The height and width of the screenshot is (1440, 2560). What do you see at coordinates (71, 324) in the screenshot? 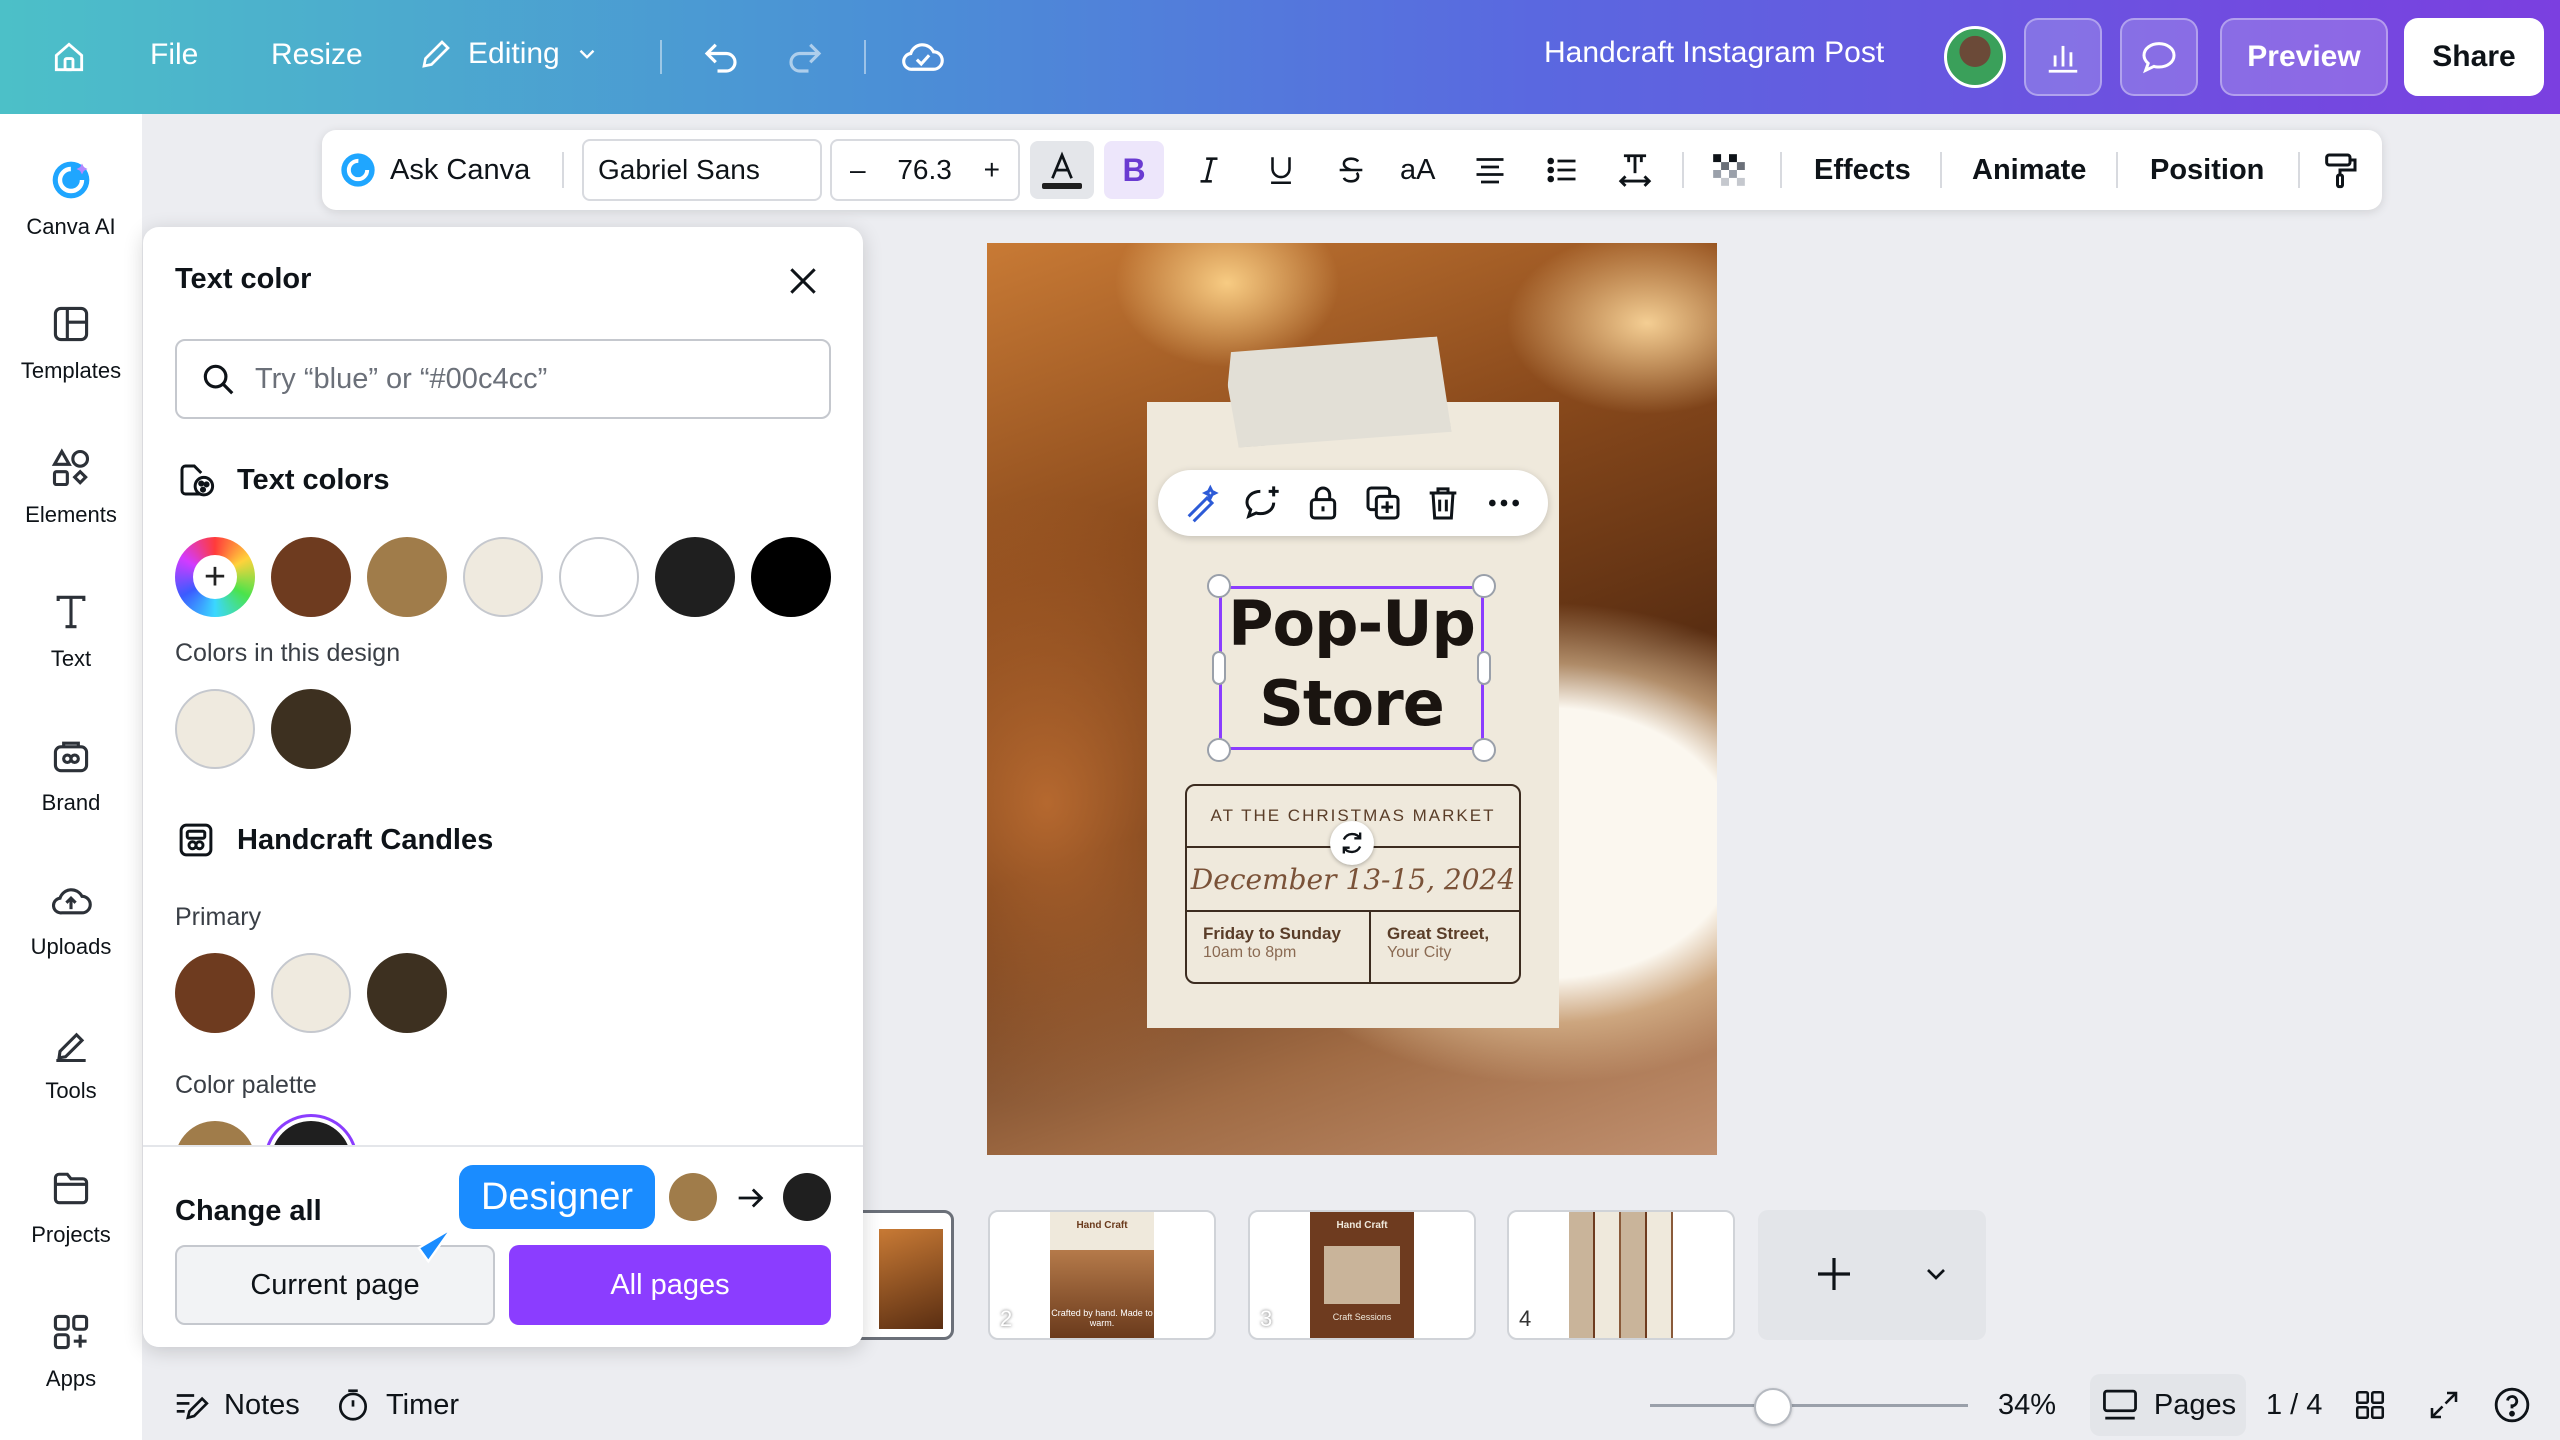
I see `templates-icon` at bounding box center [71, 324].